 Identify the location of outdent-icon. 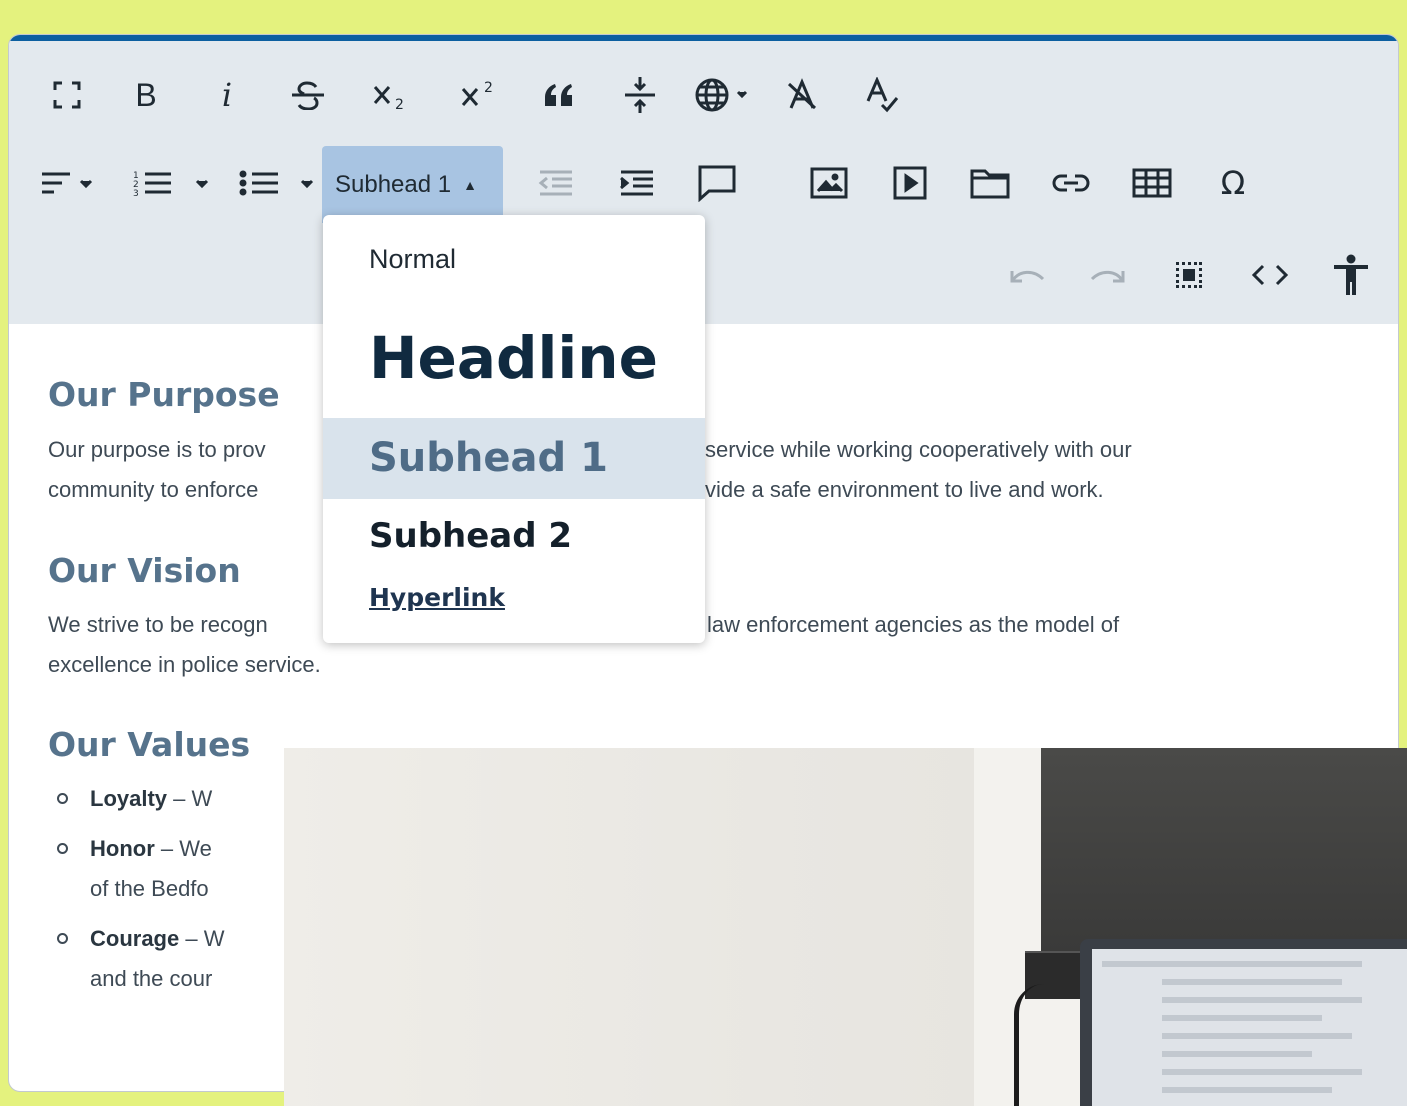
(555, 183).